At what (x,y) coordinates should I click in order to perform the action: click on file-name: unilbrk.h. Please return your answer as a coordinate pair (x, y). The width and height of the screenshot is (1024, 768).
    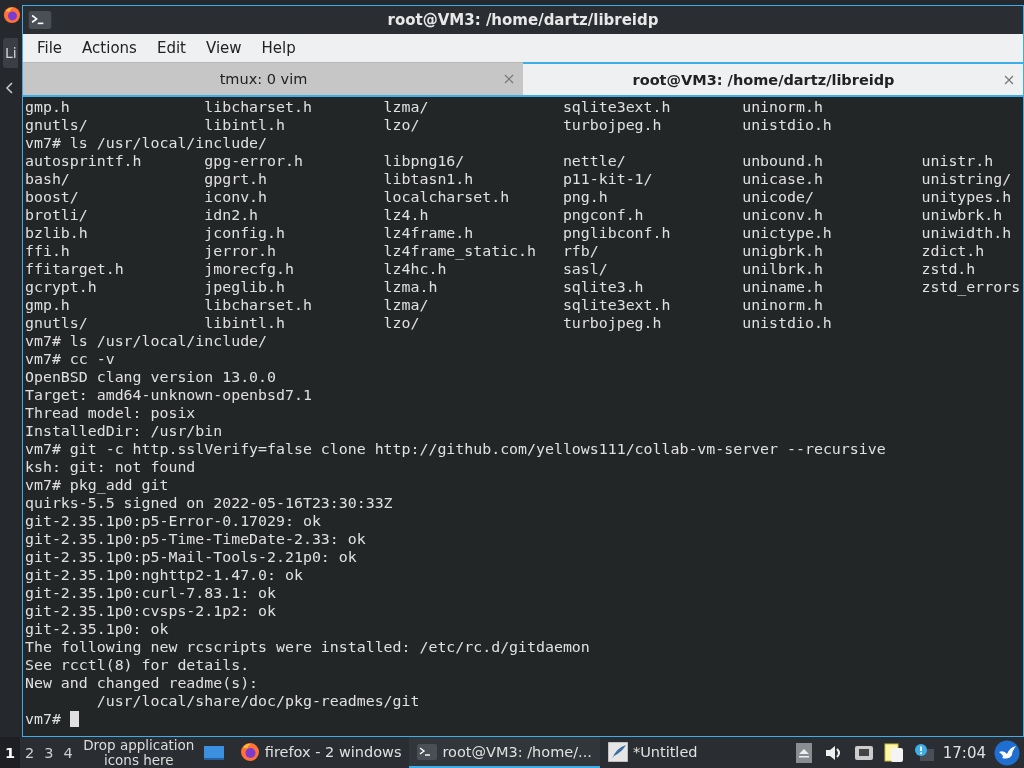
    Looking at the image, I should click on (782, 269).